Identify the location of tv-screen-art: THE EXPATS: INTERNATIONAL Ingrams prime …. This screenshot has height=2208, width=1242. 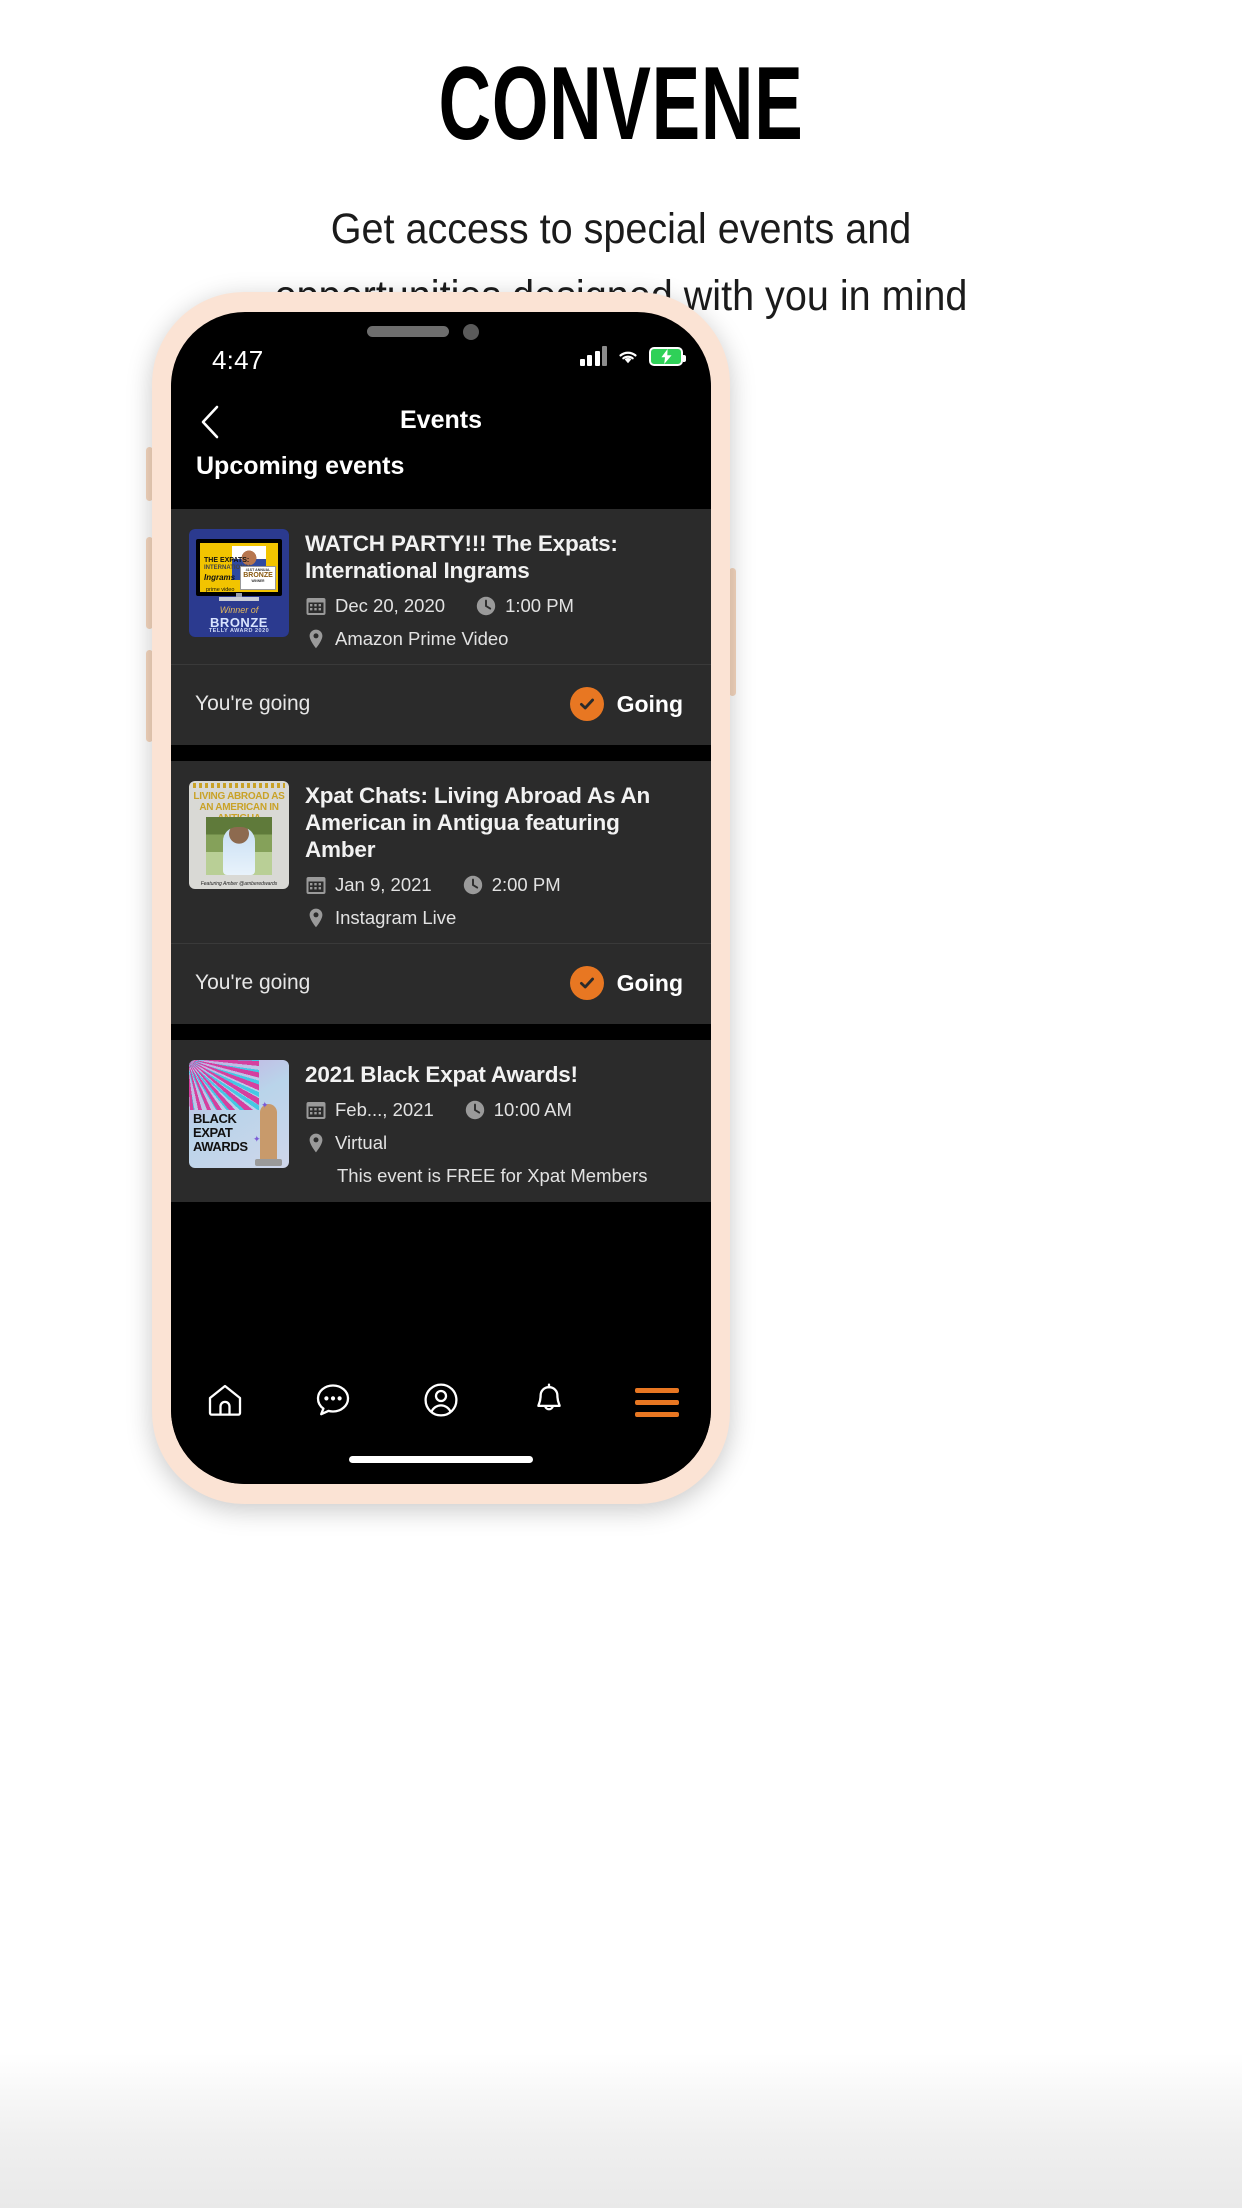
(239, 567).